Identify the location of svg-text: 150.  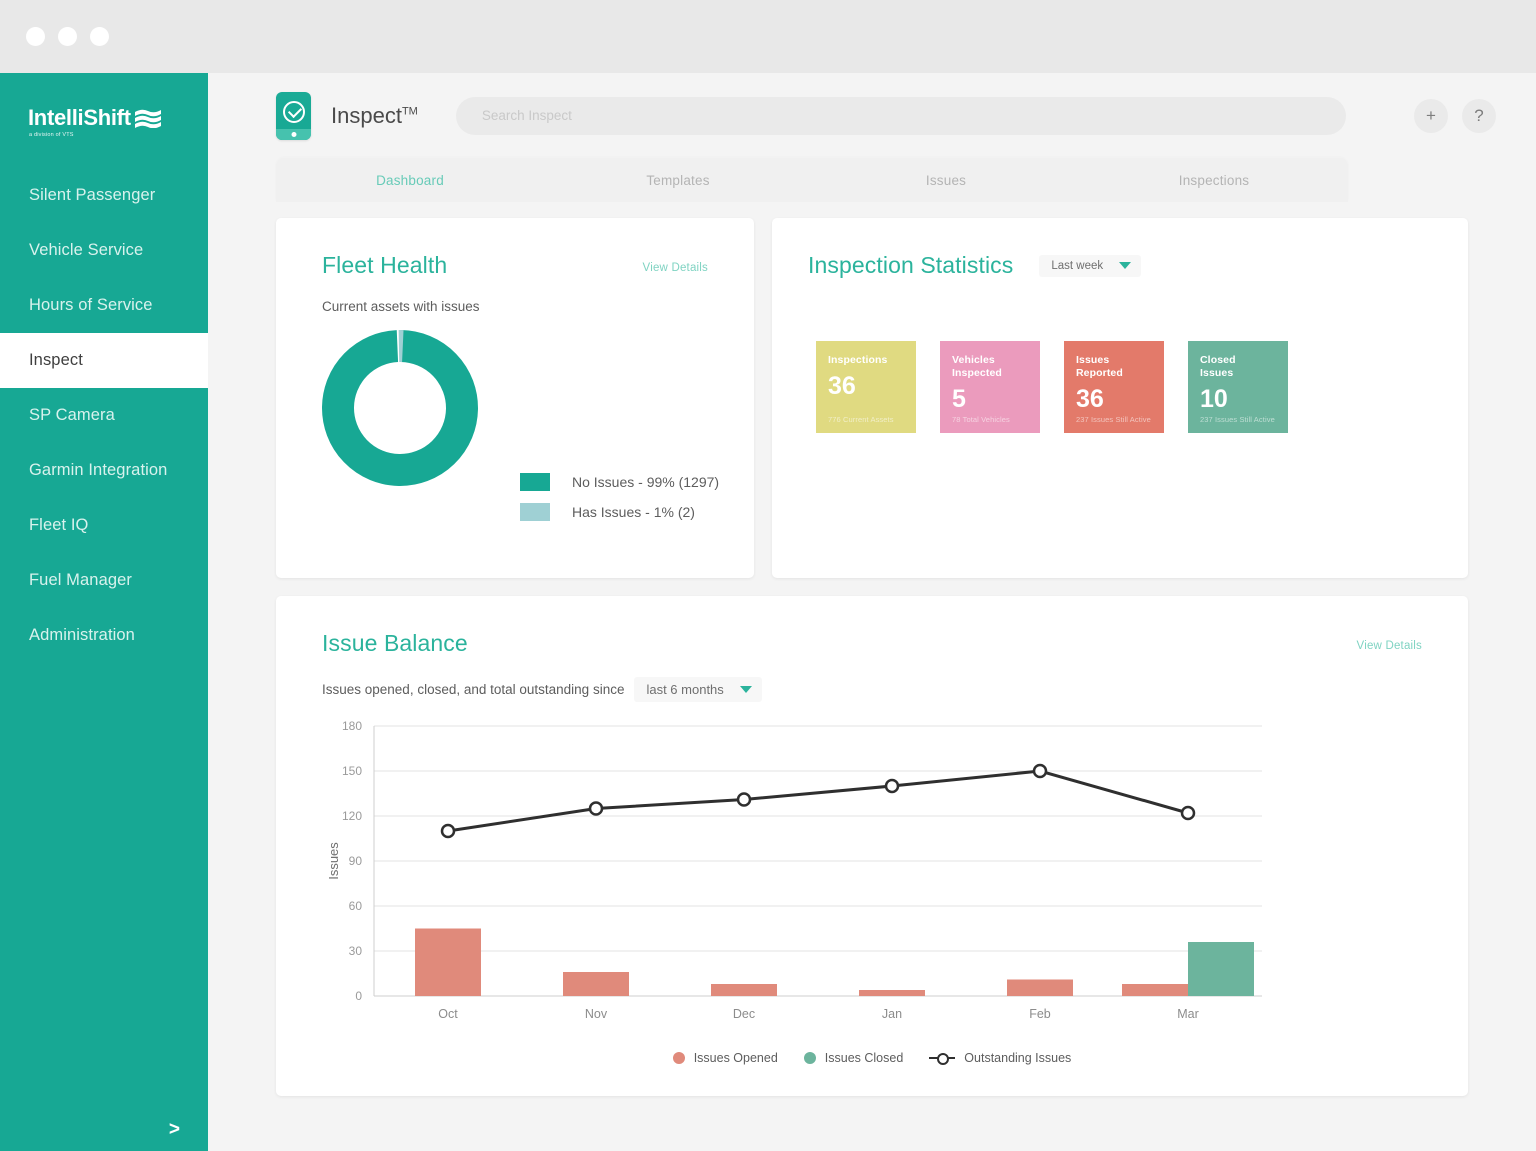
(352, 771).